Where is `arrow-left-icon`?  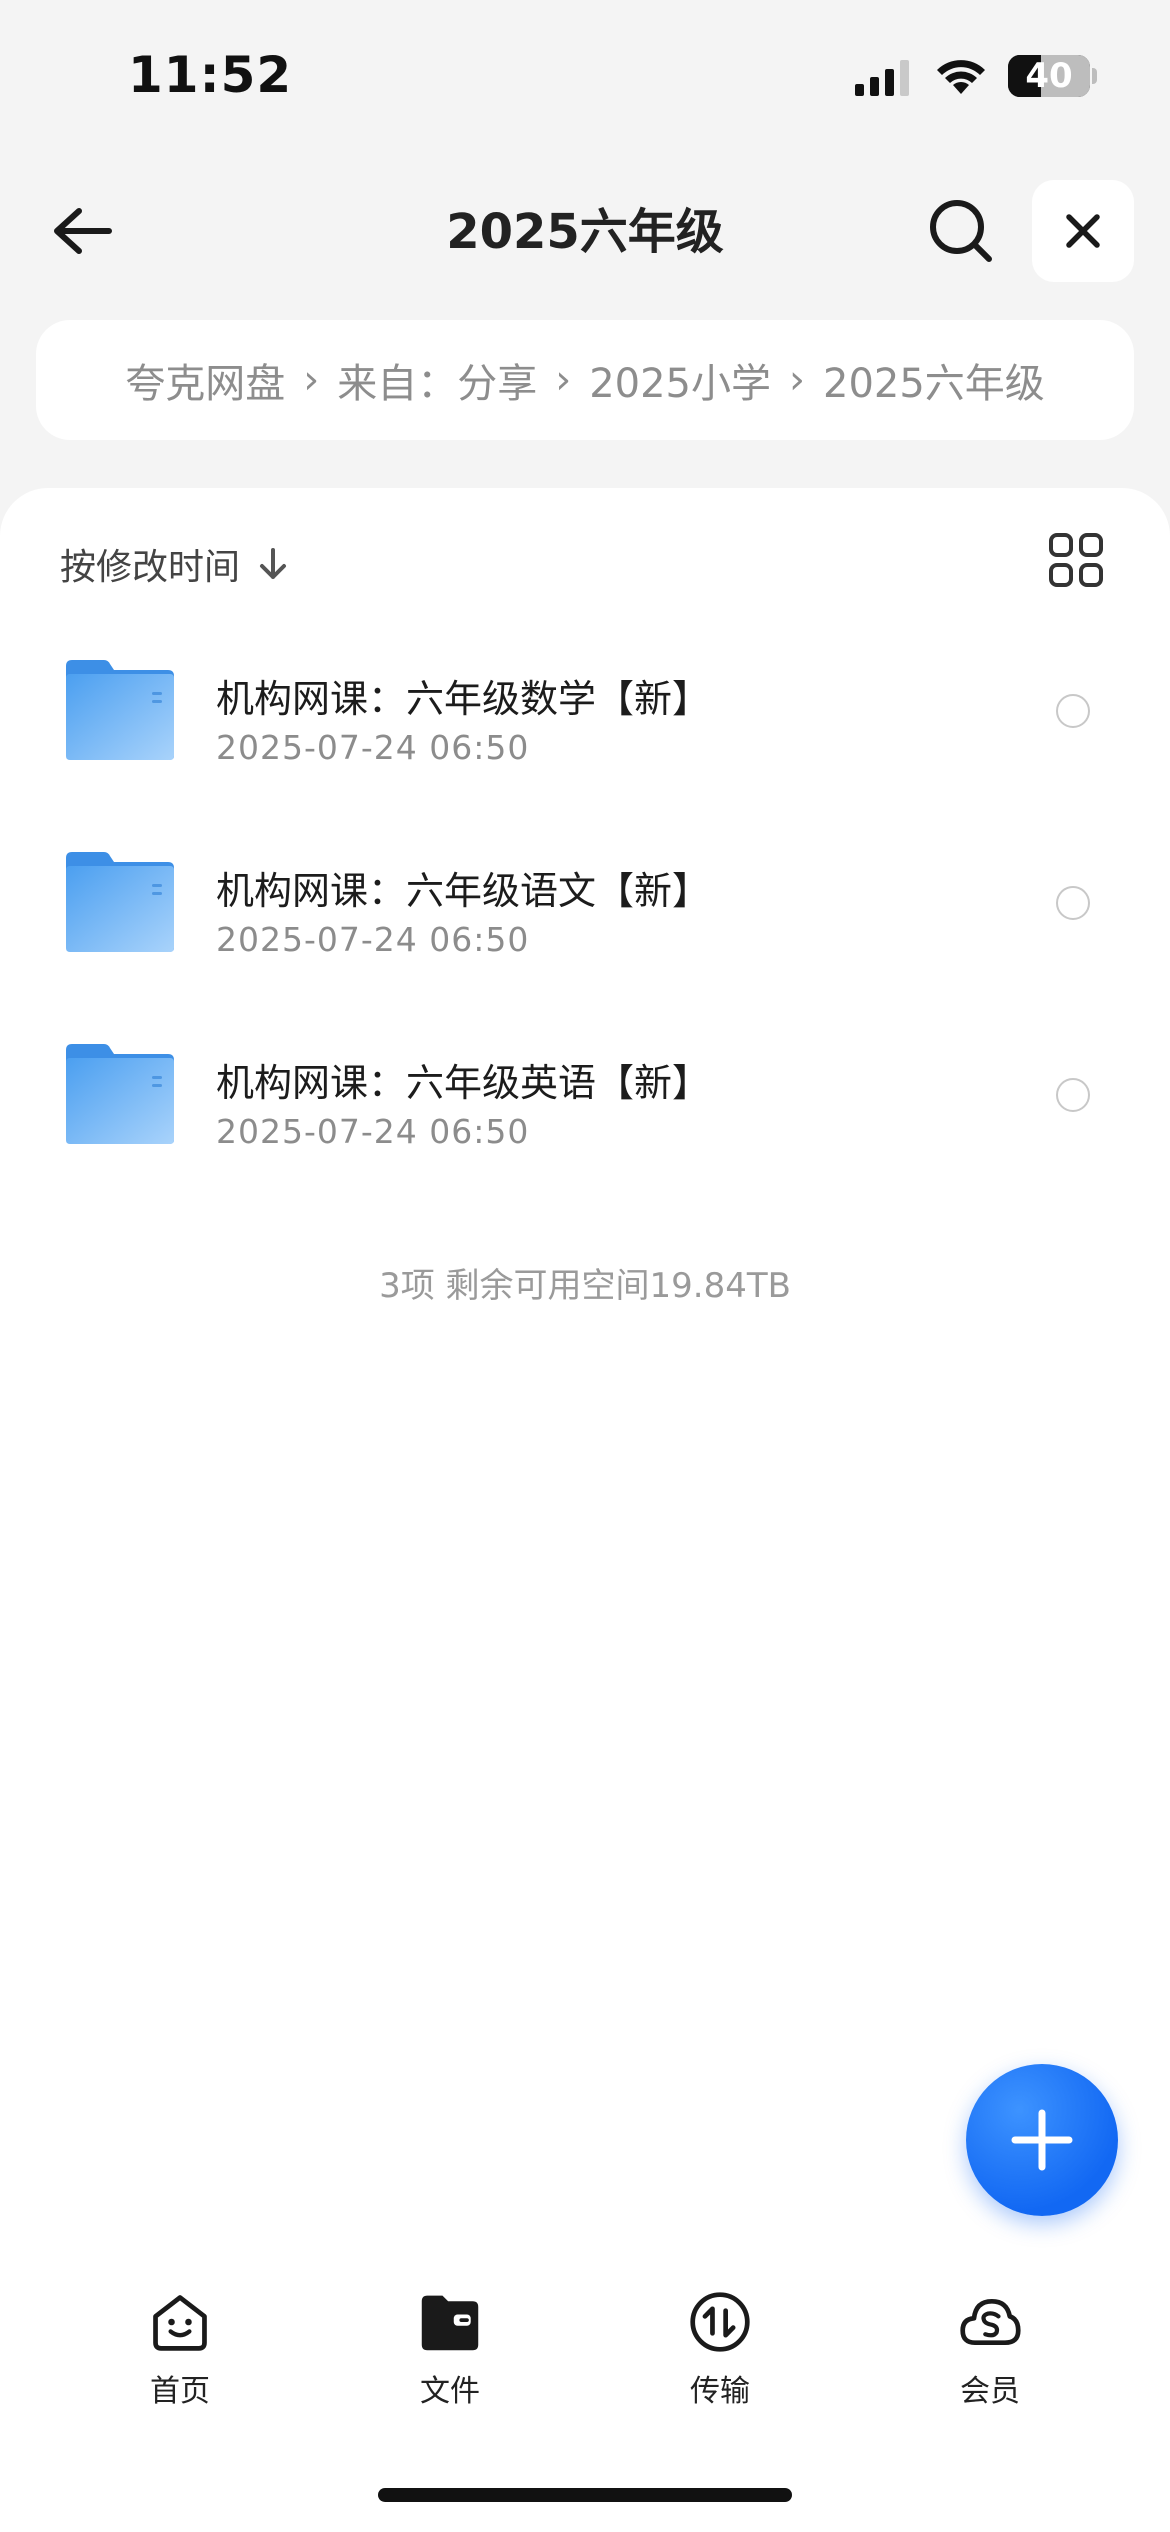
arrow-left-icon is located at coordinates (83, 231).